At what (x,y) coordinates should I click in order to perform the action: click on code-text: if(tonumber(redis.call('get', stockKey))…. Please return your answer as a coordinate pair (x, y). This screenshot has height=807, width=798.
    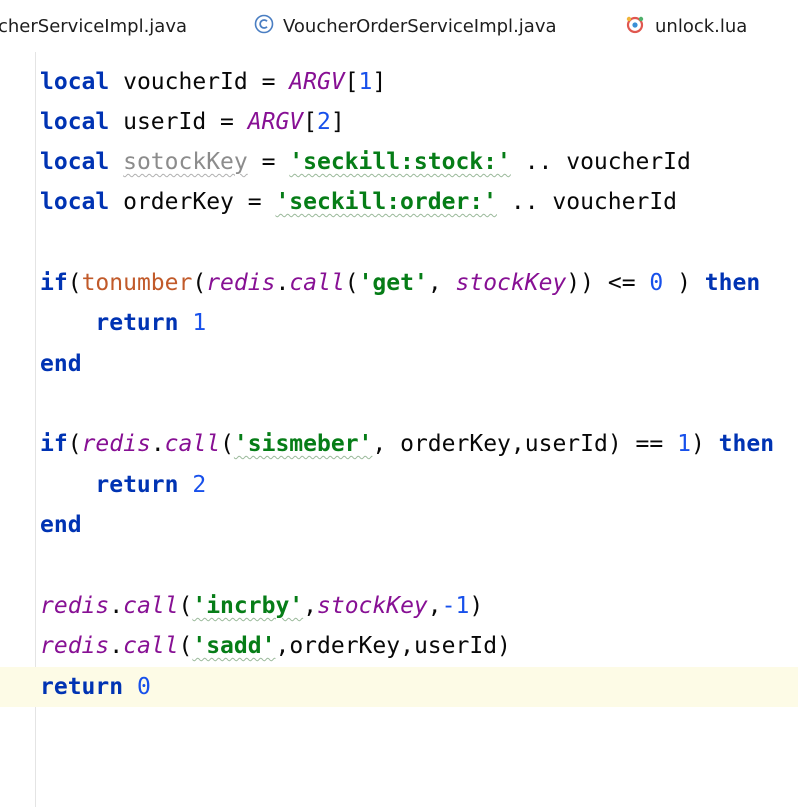
    Looking at the image, I should click on (400, 283).